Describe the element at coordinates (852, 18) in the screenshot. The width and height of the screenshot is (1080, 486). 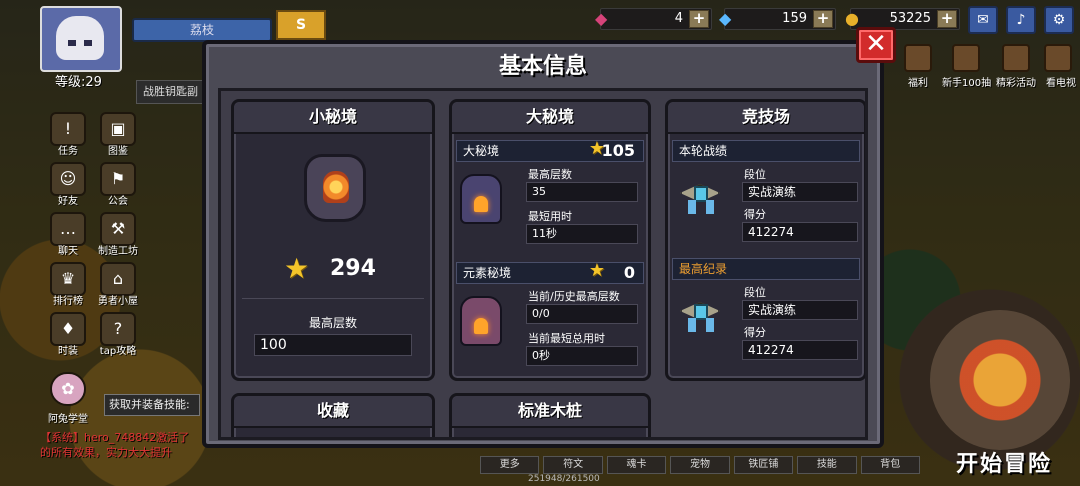
I see `gold-coin-icon: ●` at that location.